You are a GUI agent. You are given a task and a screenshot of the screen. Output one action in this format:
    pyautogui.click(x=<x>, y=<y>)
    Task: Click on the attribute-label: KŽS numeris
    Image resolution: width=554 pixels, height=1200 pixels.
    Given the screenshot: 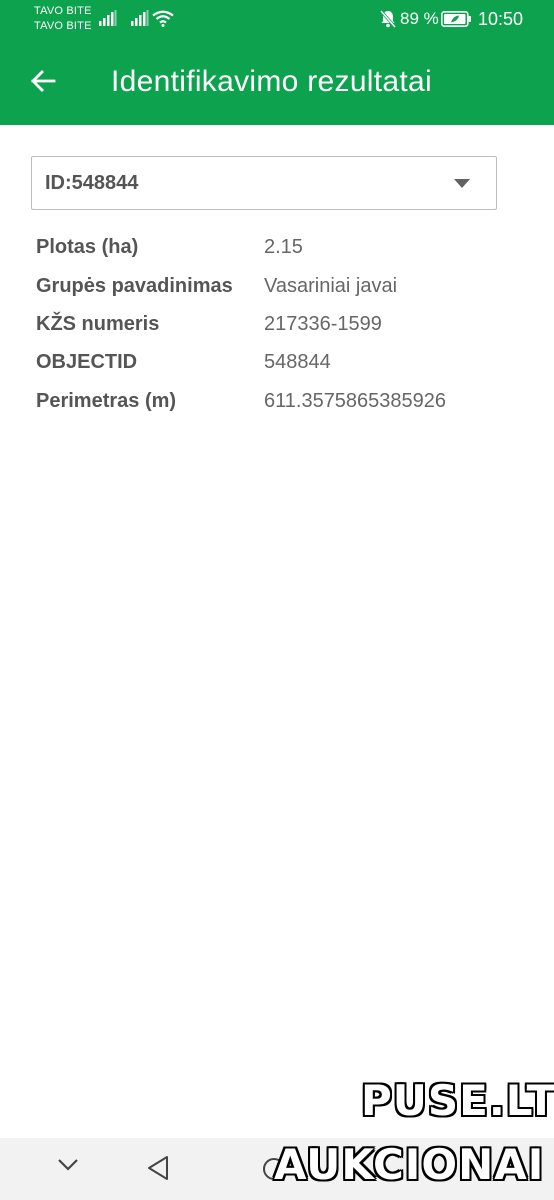 What is the action you would take?
    pyautogui.click(x=98, y=324)
    